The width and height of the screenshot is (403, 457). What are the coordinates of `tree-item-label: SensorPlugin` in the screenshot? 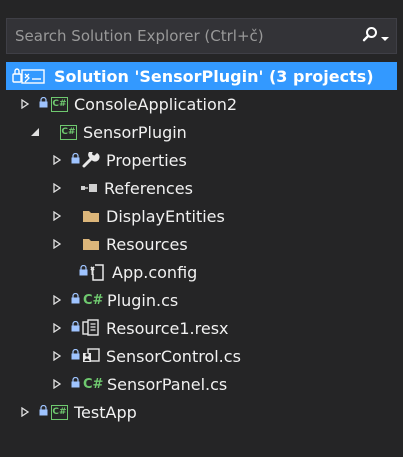 It's located at (135, 132).